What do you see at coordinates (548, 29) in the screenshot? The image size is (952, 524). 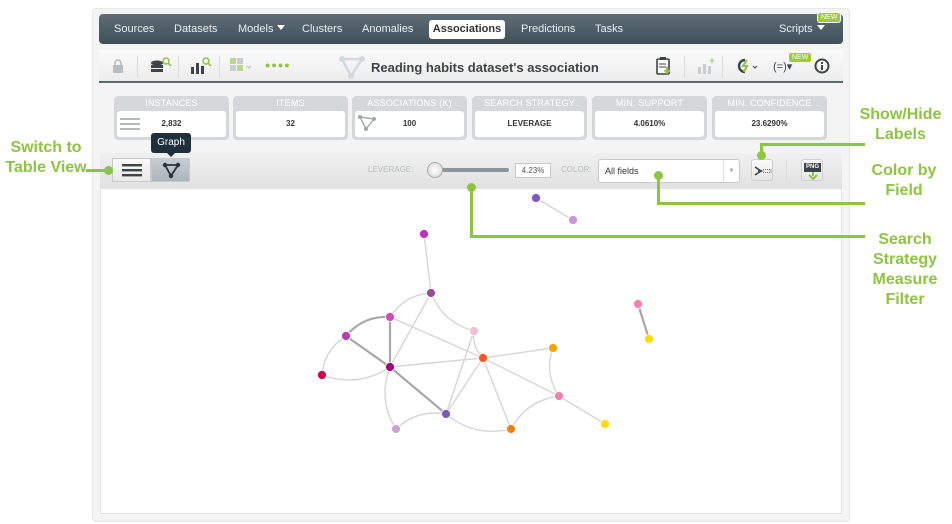 I see `nav-predictions: Predictions` at bounding box center [548, 29].